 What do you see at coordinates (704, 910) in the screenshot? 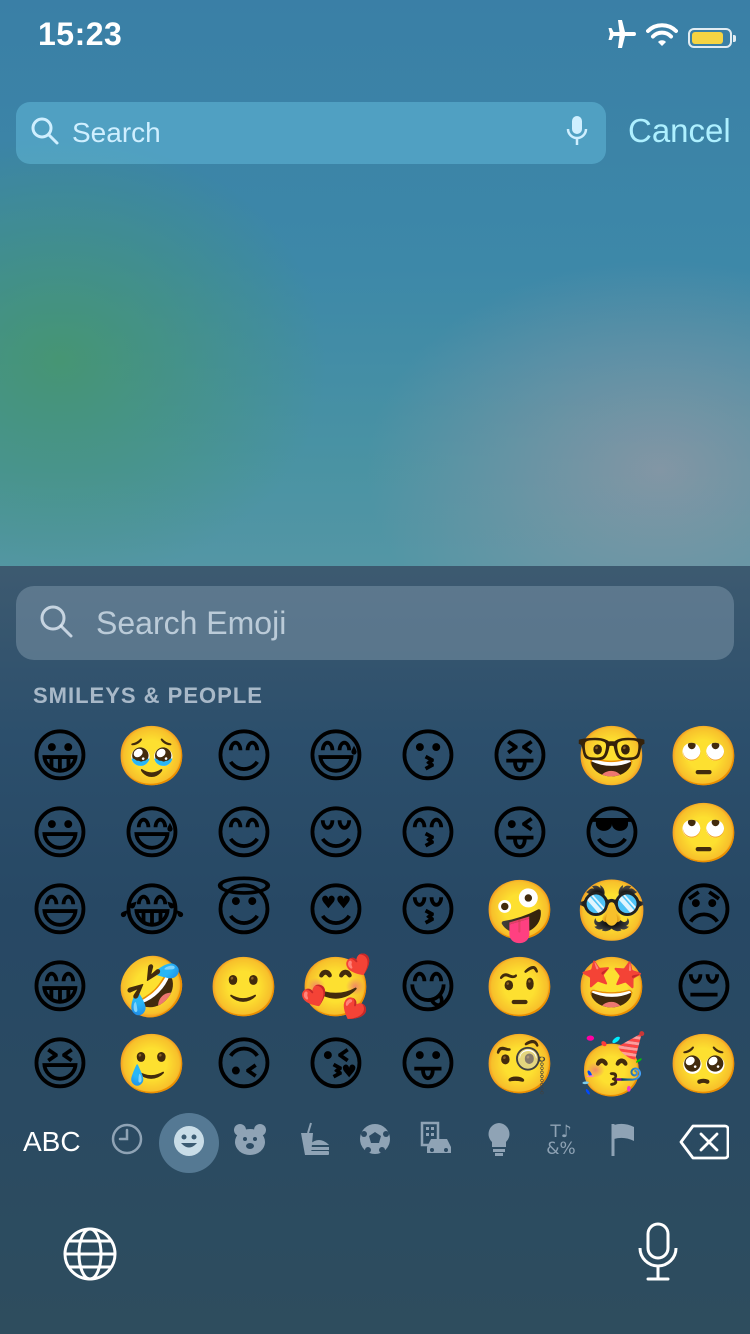
I see `emoji-key: 😞` at bounding box center [704, 910].